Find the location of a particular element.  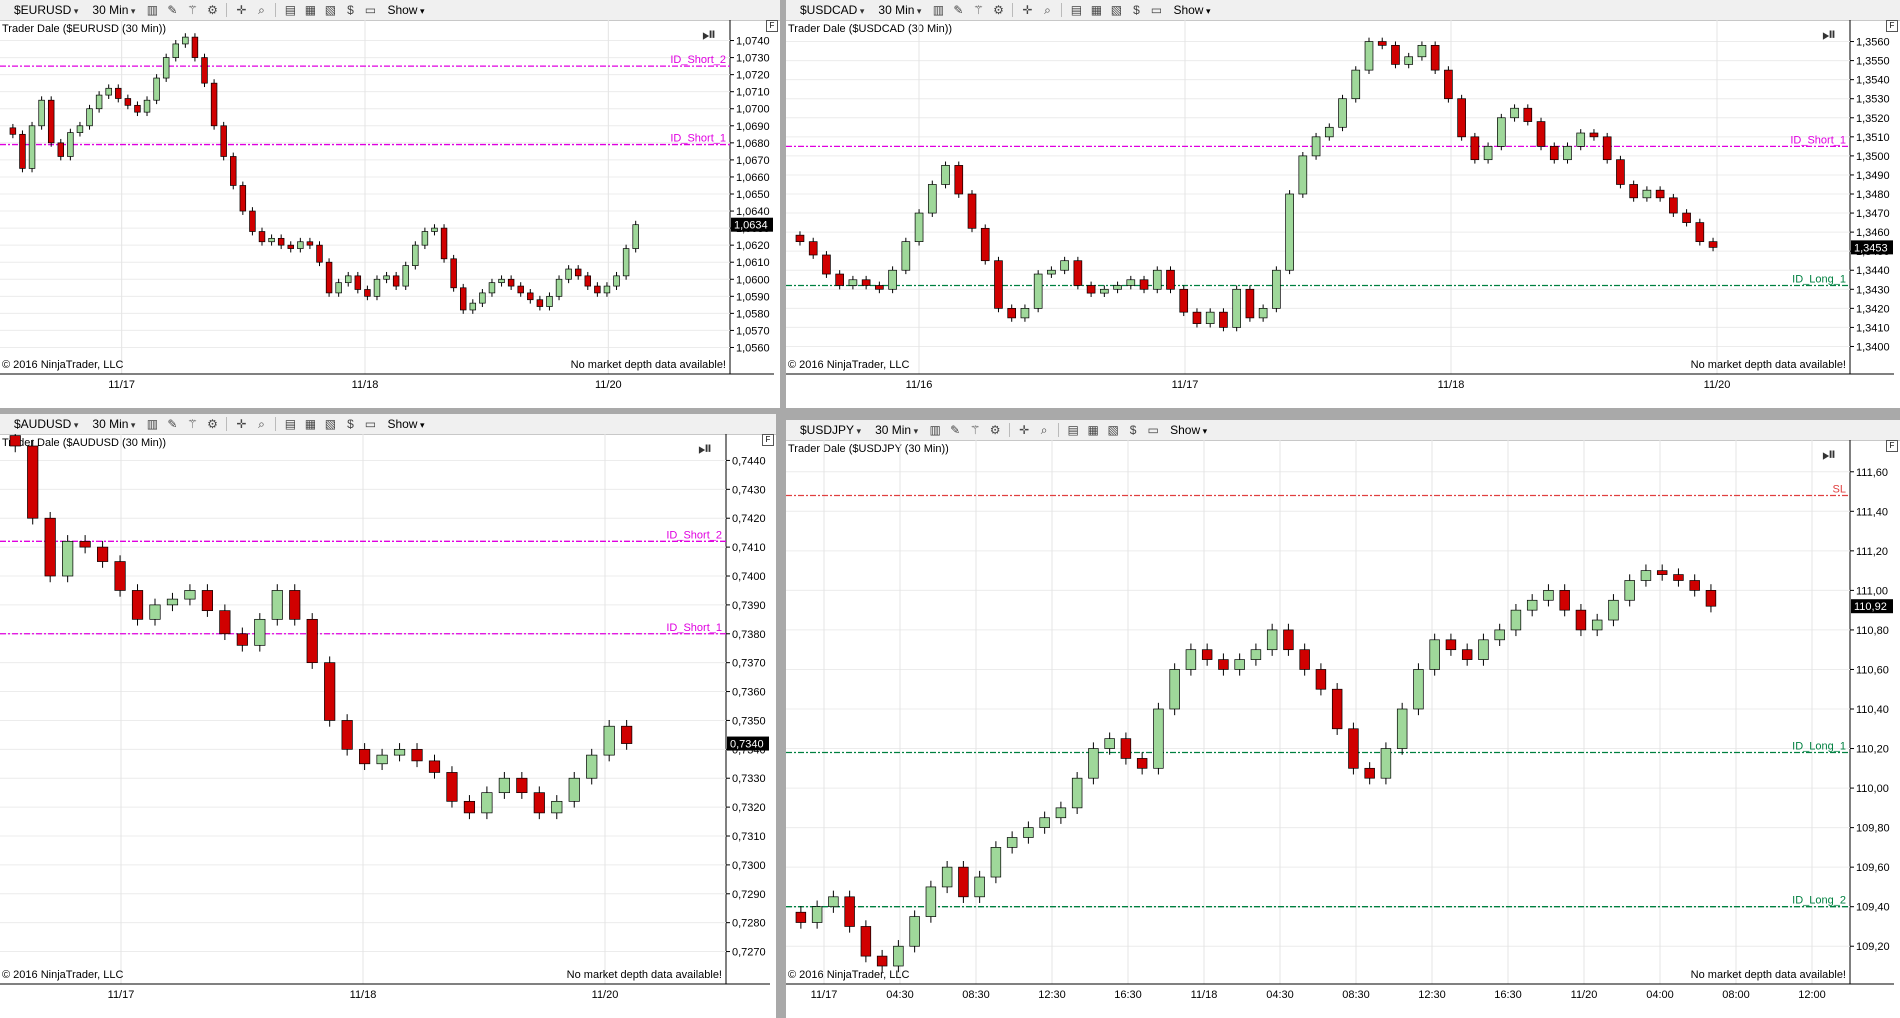

price-tick-label: 0,7390 is located at coordinates (749, 606).